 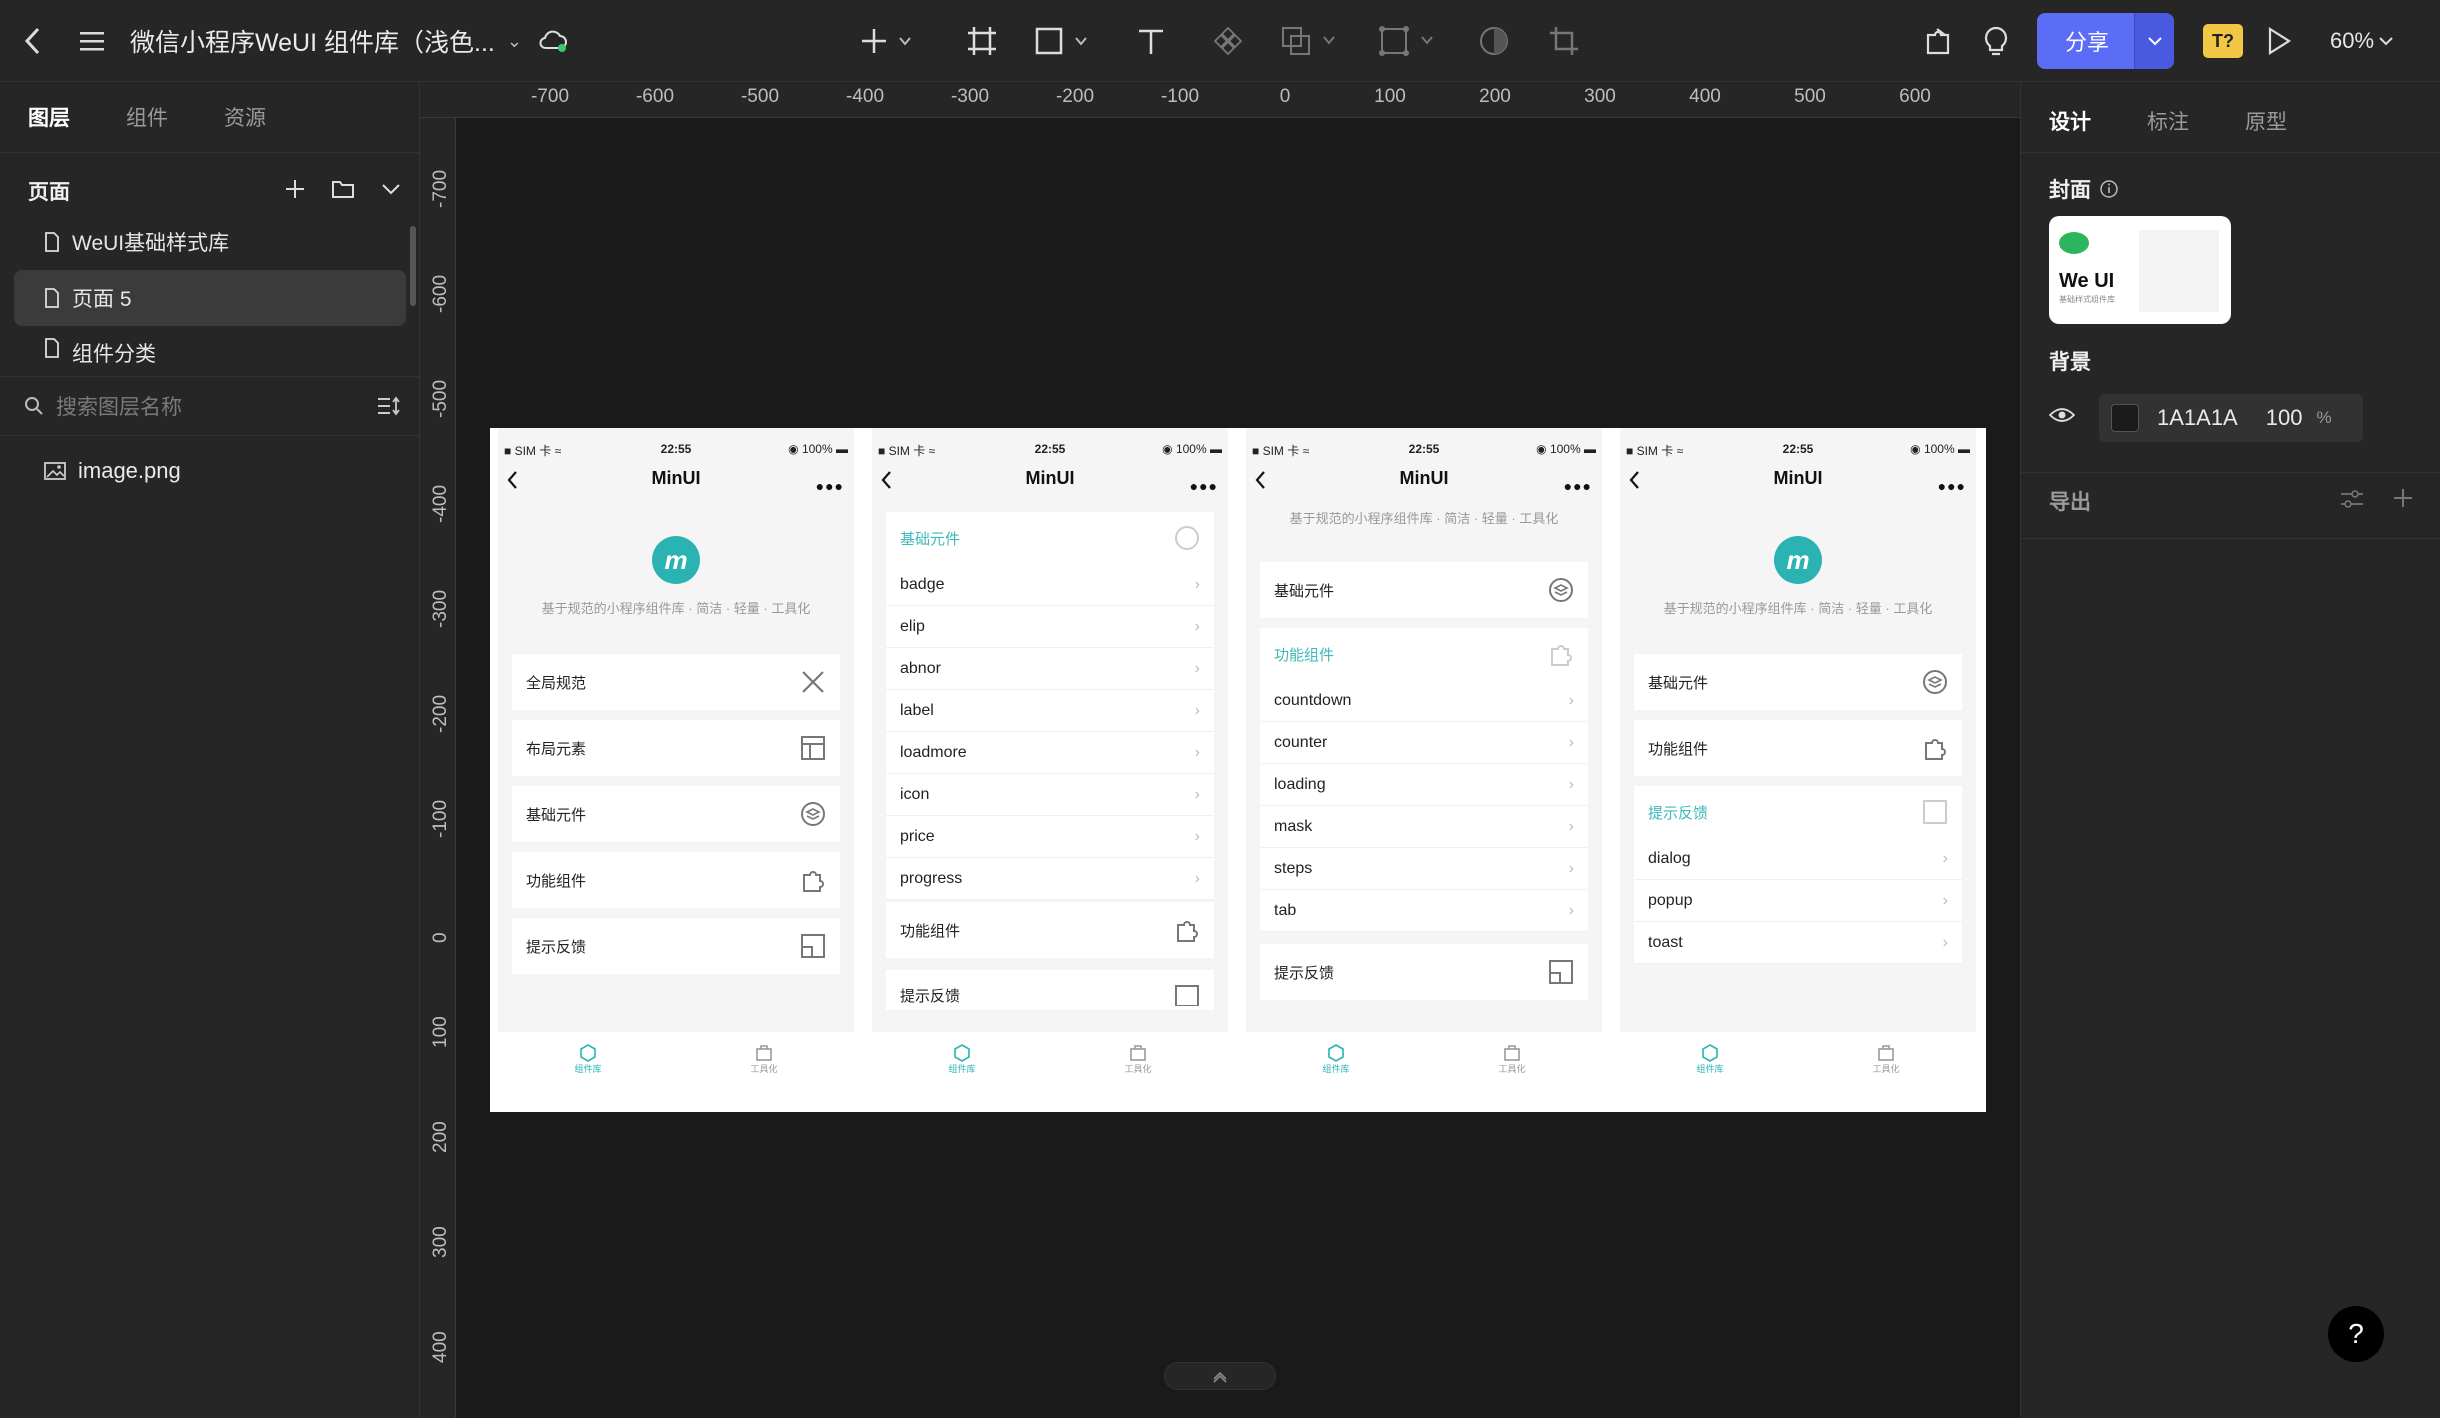 What do you see at coordinates (1187, 995) in the screenshot?
I see `feedback-icon` at bounding box center [1187, 995].